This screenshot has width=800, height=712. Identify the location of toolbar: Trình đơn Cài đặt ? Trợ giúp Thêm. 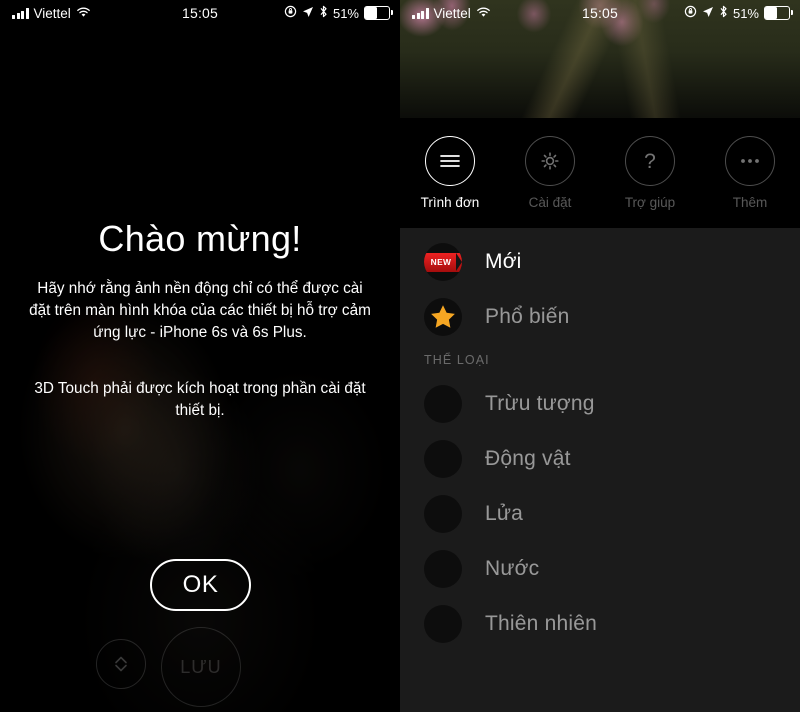
(600, 173).